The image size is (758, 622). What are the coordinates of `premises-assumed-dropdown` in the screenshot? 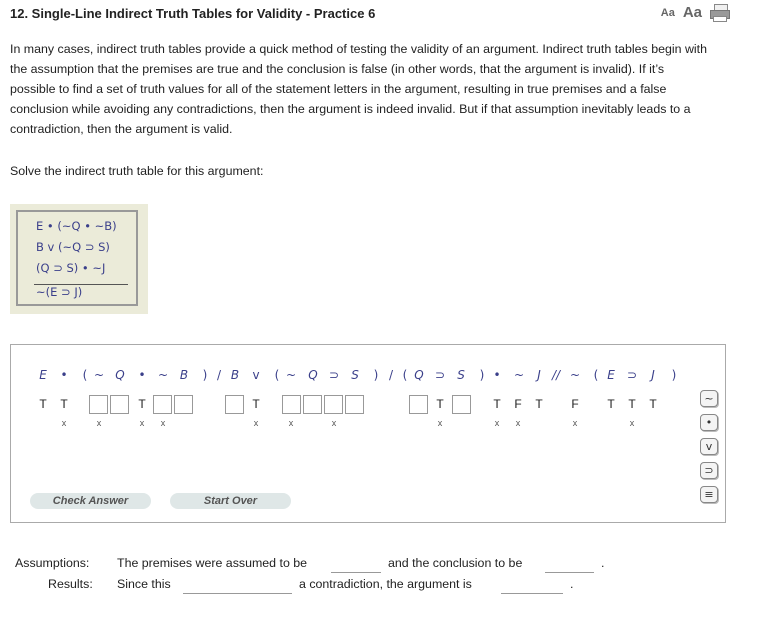 It's located at (356, 572).